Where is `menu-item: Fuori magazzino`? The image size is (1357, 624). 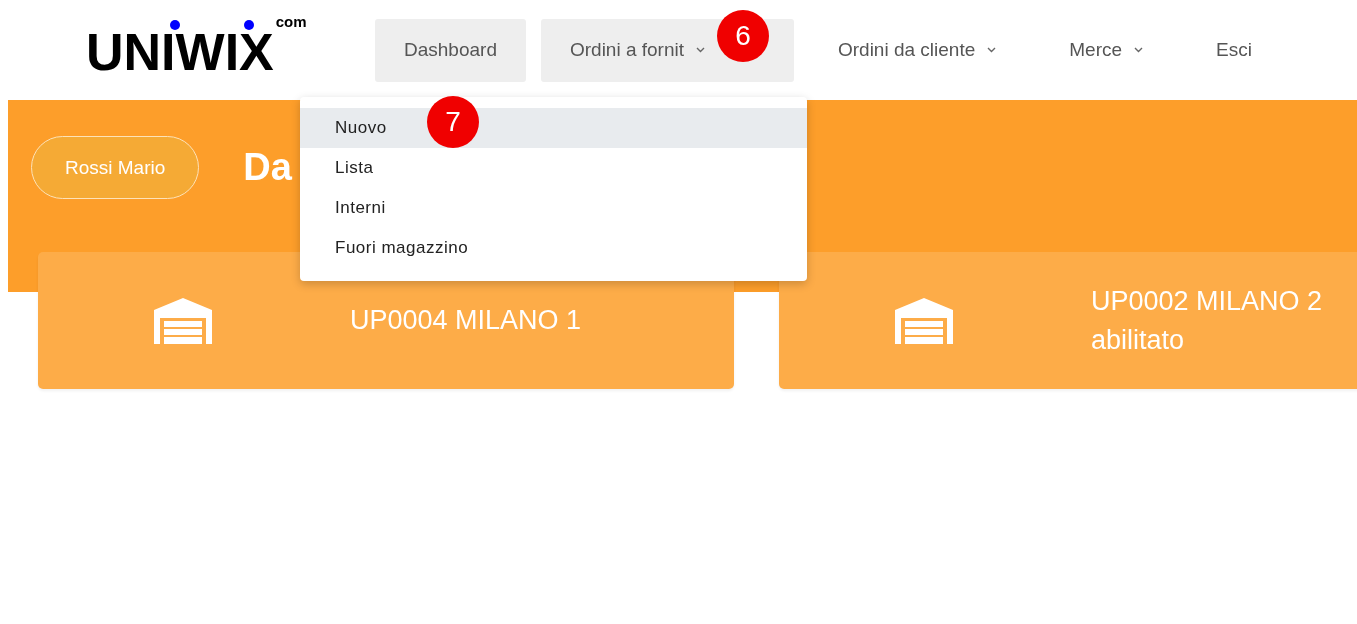 menu-item: Fuori magazzino is located at coordinates (553, 248).